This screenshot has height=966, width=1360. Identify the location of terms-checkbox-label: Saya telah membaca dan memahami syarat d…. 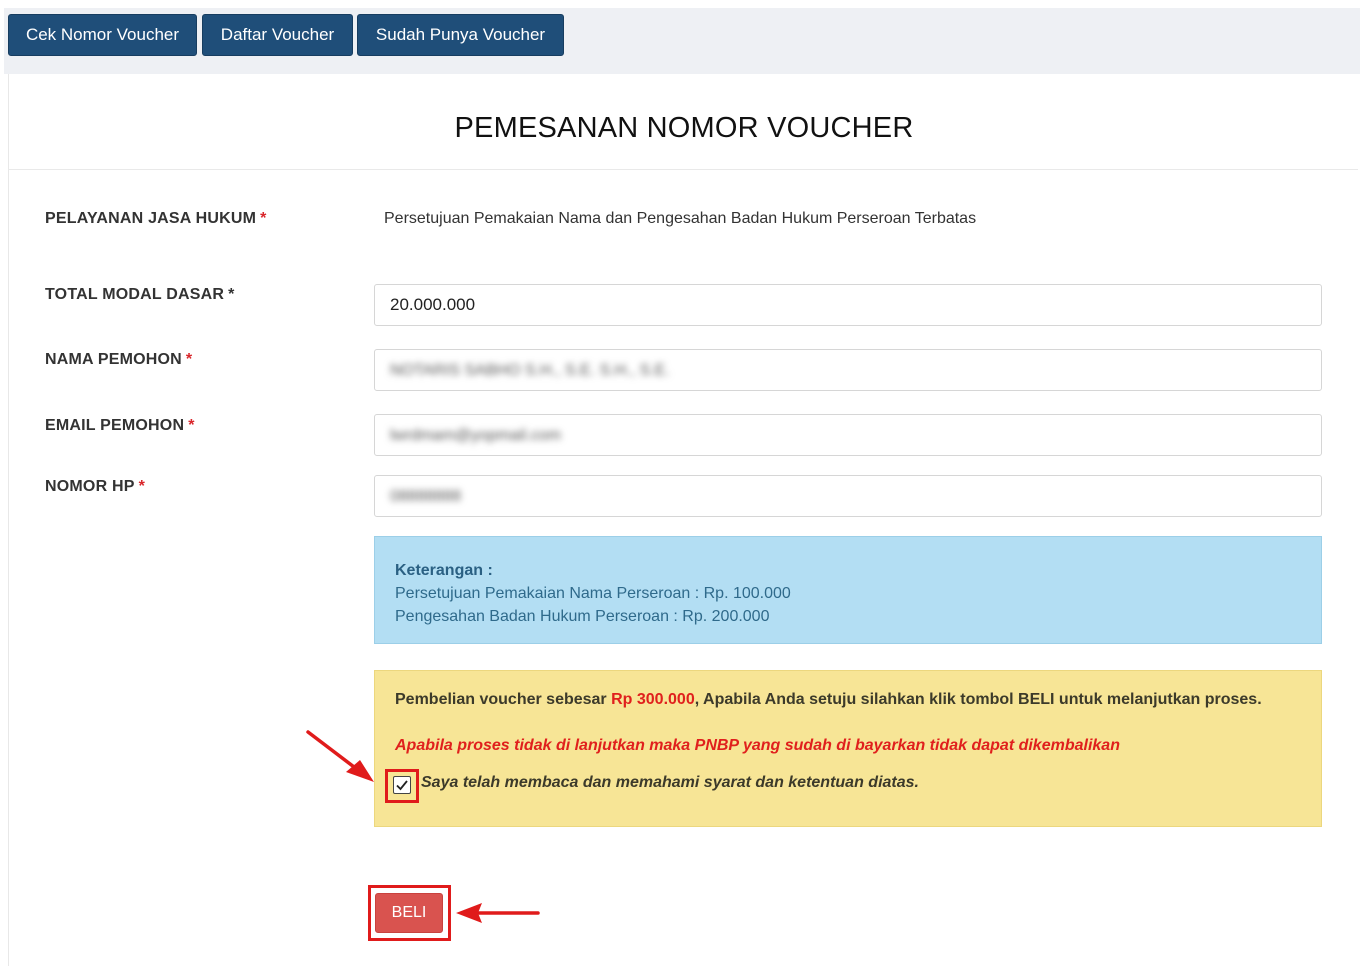
(670, 783).